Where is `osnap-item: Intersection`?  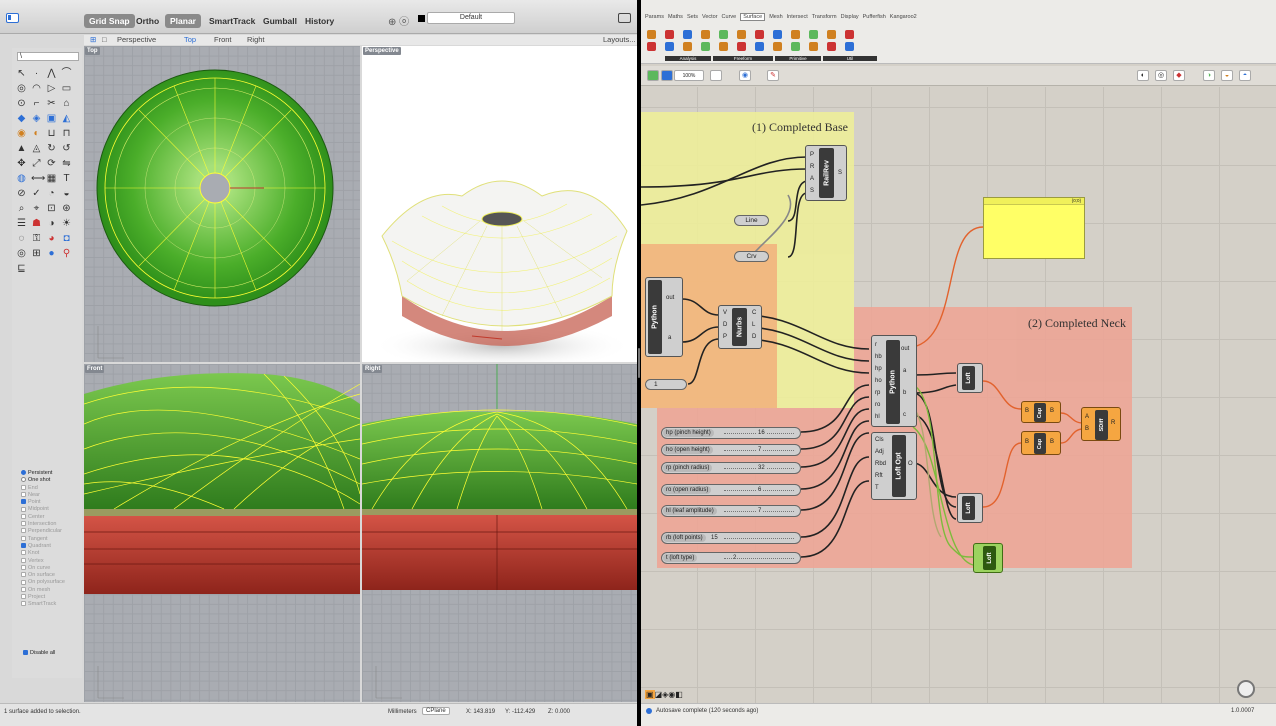
osnap-item: Intersection is located at coordinates (51, 524).